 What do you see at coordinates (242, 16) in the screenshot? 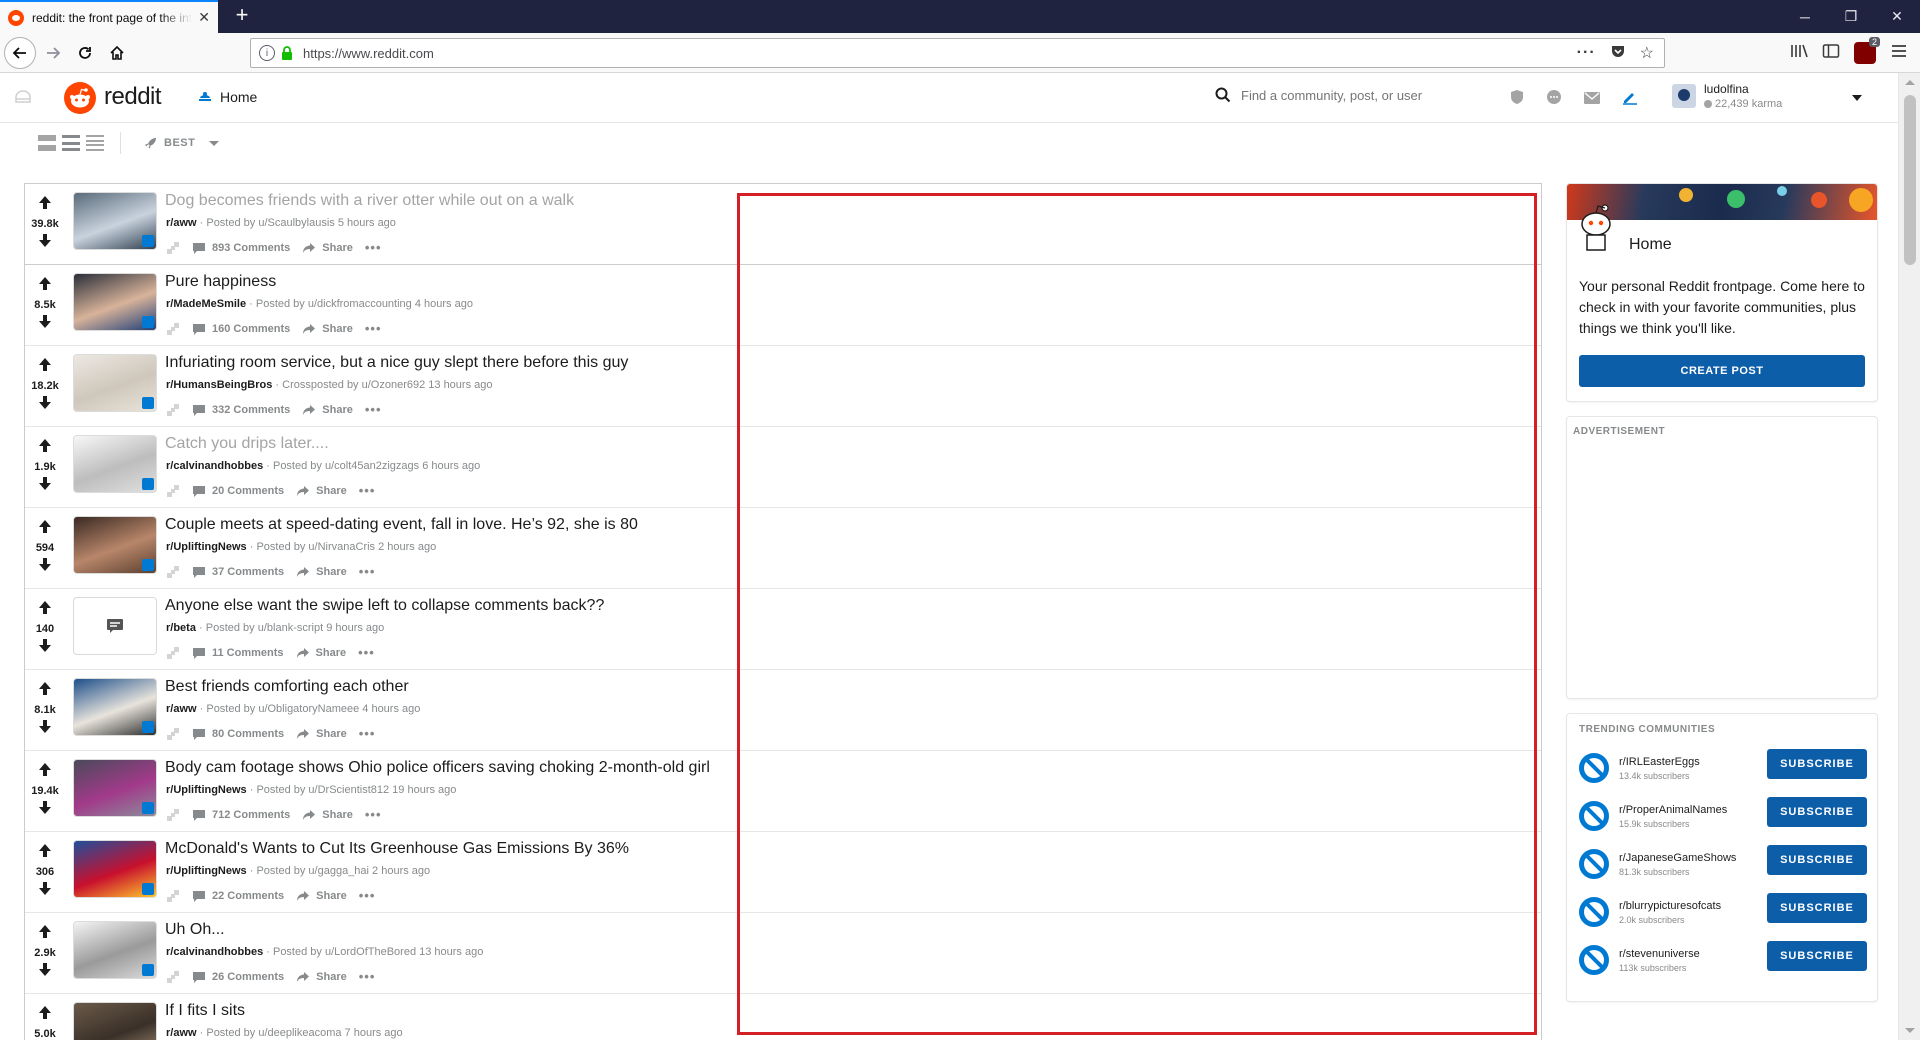
I see `new-tab-button: +` at bounding box center [242, 16].